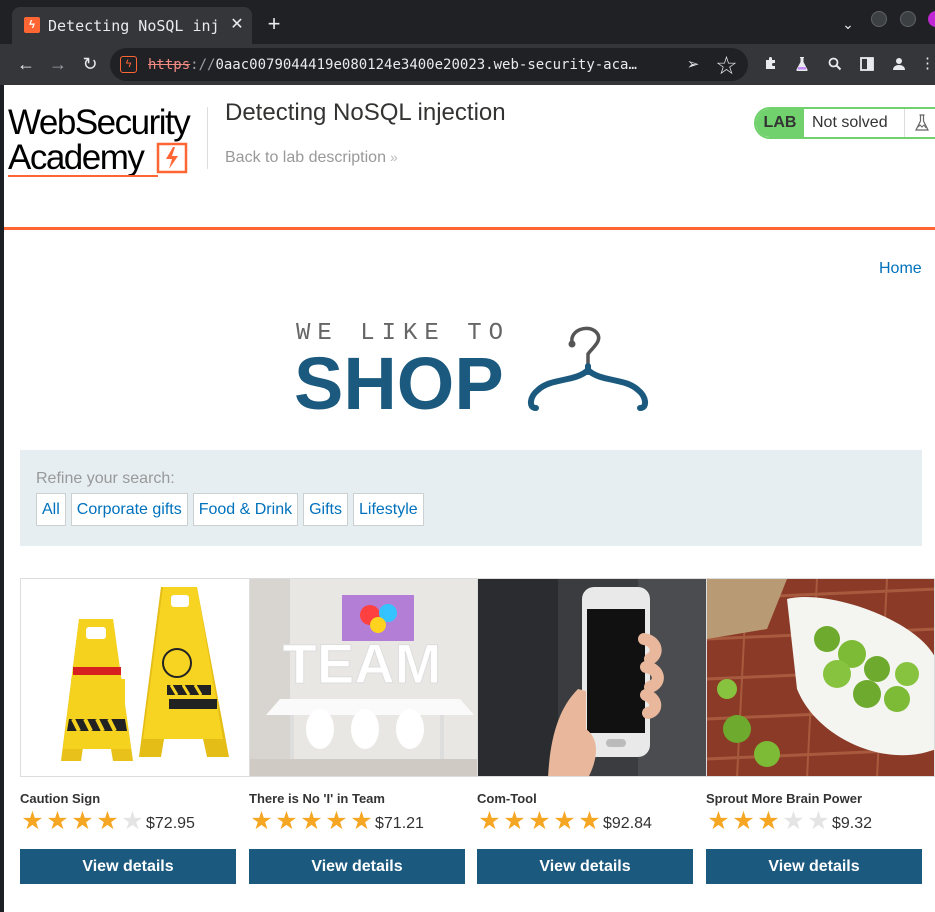 The width and height of the screenshot is (935, 912). What do you see at coordinates (325, 509) in the screenshot?
I see `filter-gifts: Gifts` at bounding box center [325, 509].